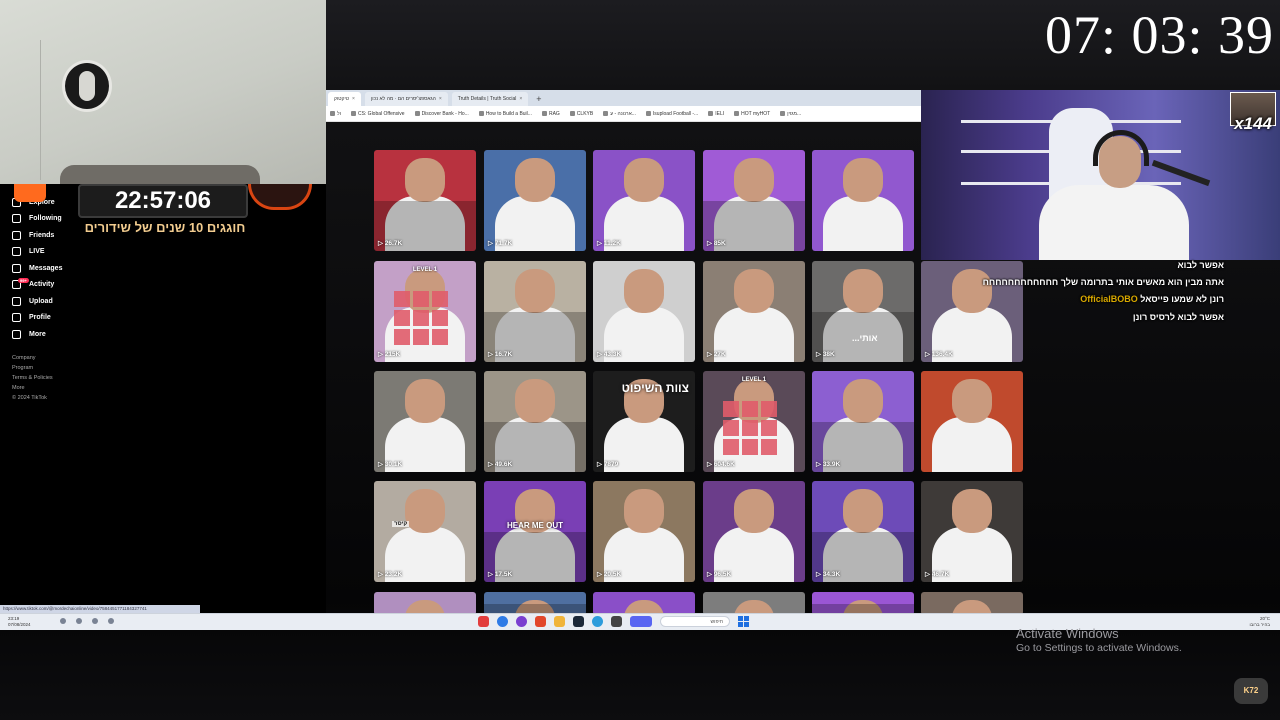  Describe the element at coordinates (425, 531) in the screenshot. I see `video-thumbnail: קיסר ▷ 23.2K` at that location.